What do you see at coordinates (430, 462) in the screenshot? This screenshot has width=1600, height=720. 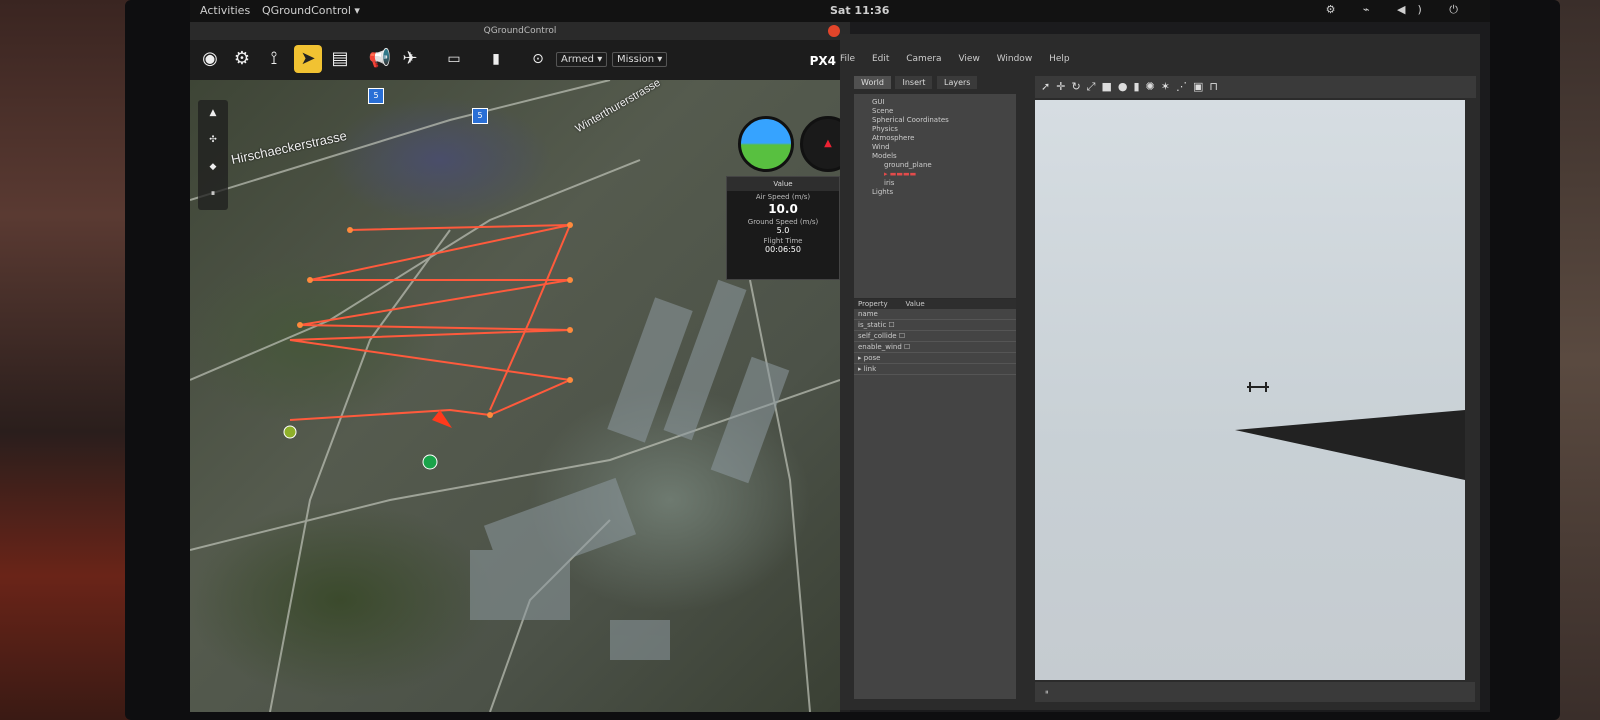 I see `home-marker-icon` at bounding box center [430, 462].